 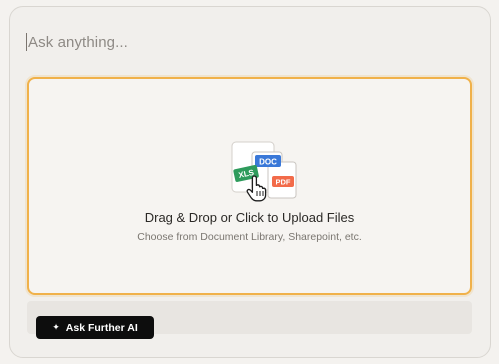 I want to click on ask-further-ai-button: ✦ Ask Further AI, so click(x=95, y=327).